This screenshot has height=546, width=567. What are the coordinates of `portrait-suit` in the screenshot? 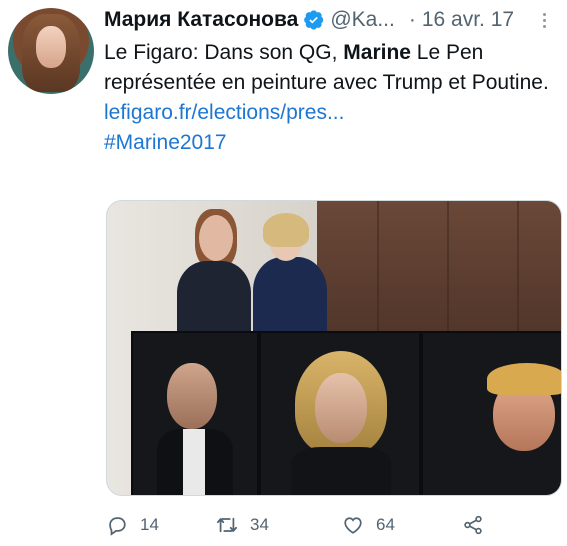 It's located at (341, 471).